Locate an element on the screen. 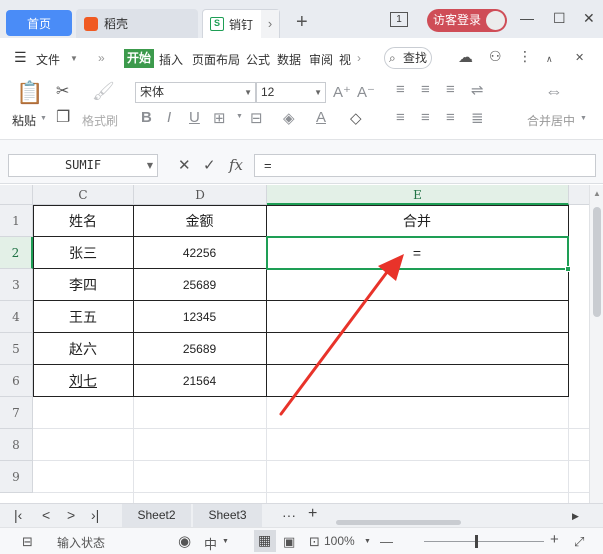  zoom-out-button: — is located at coordinates (386, 541).